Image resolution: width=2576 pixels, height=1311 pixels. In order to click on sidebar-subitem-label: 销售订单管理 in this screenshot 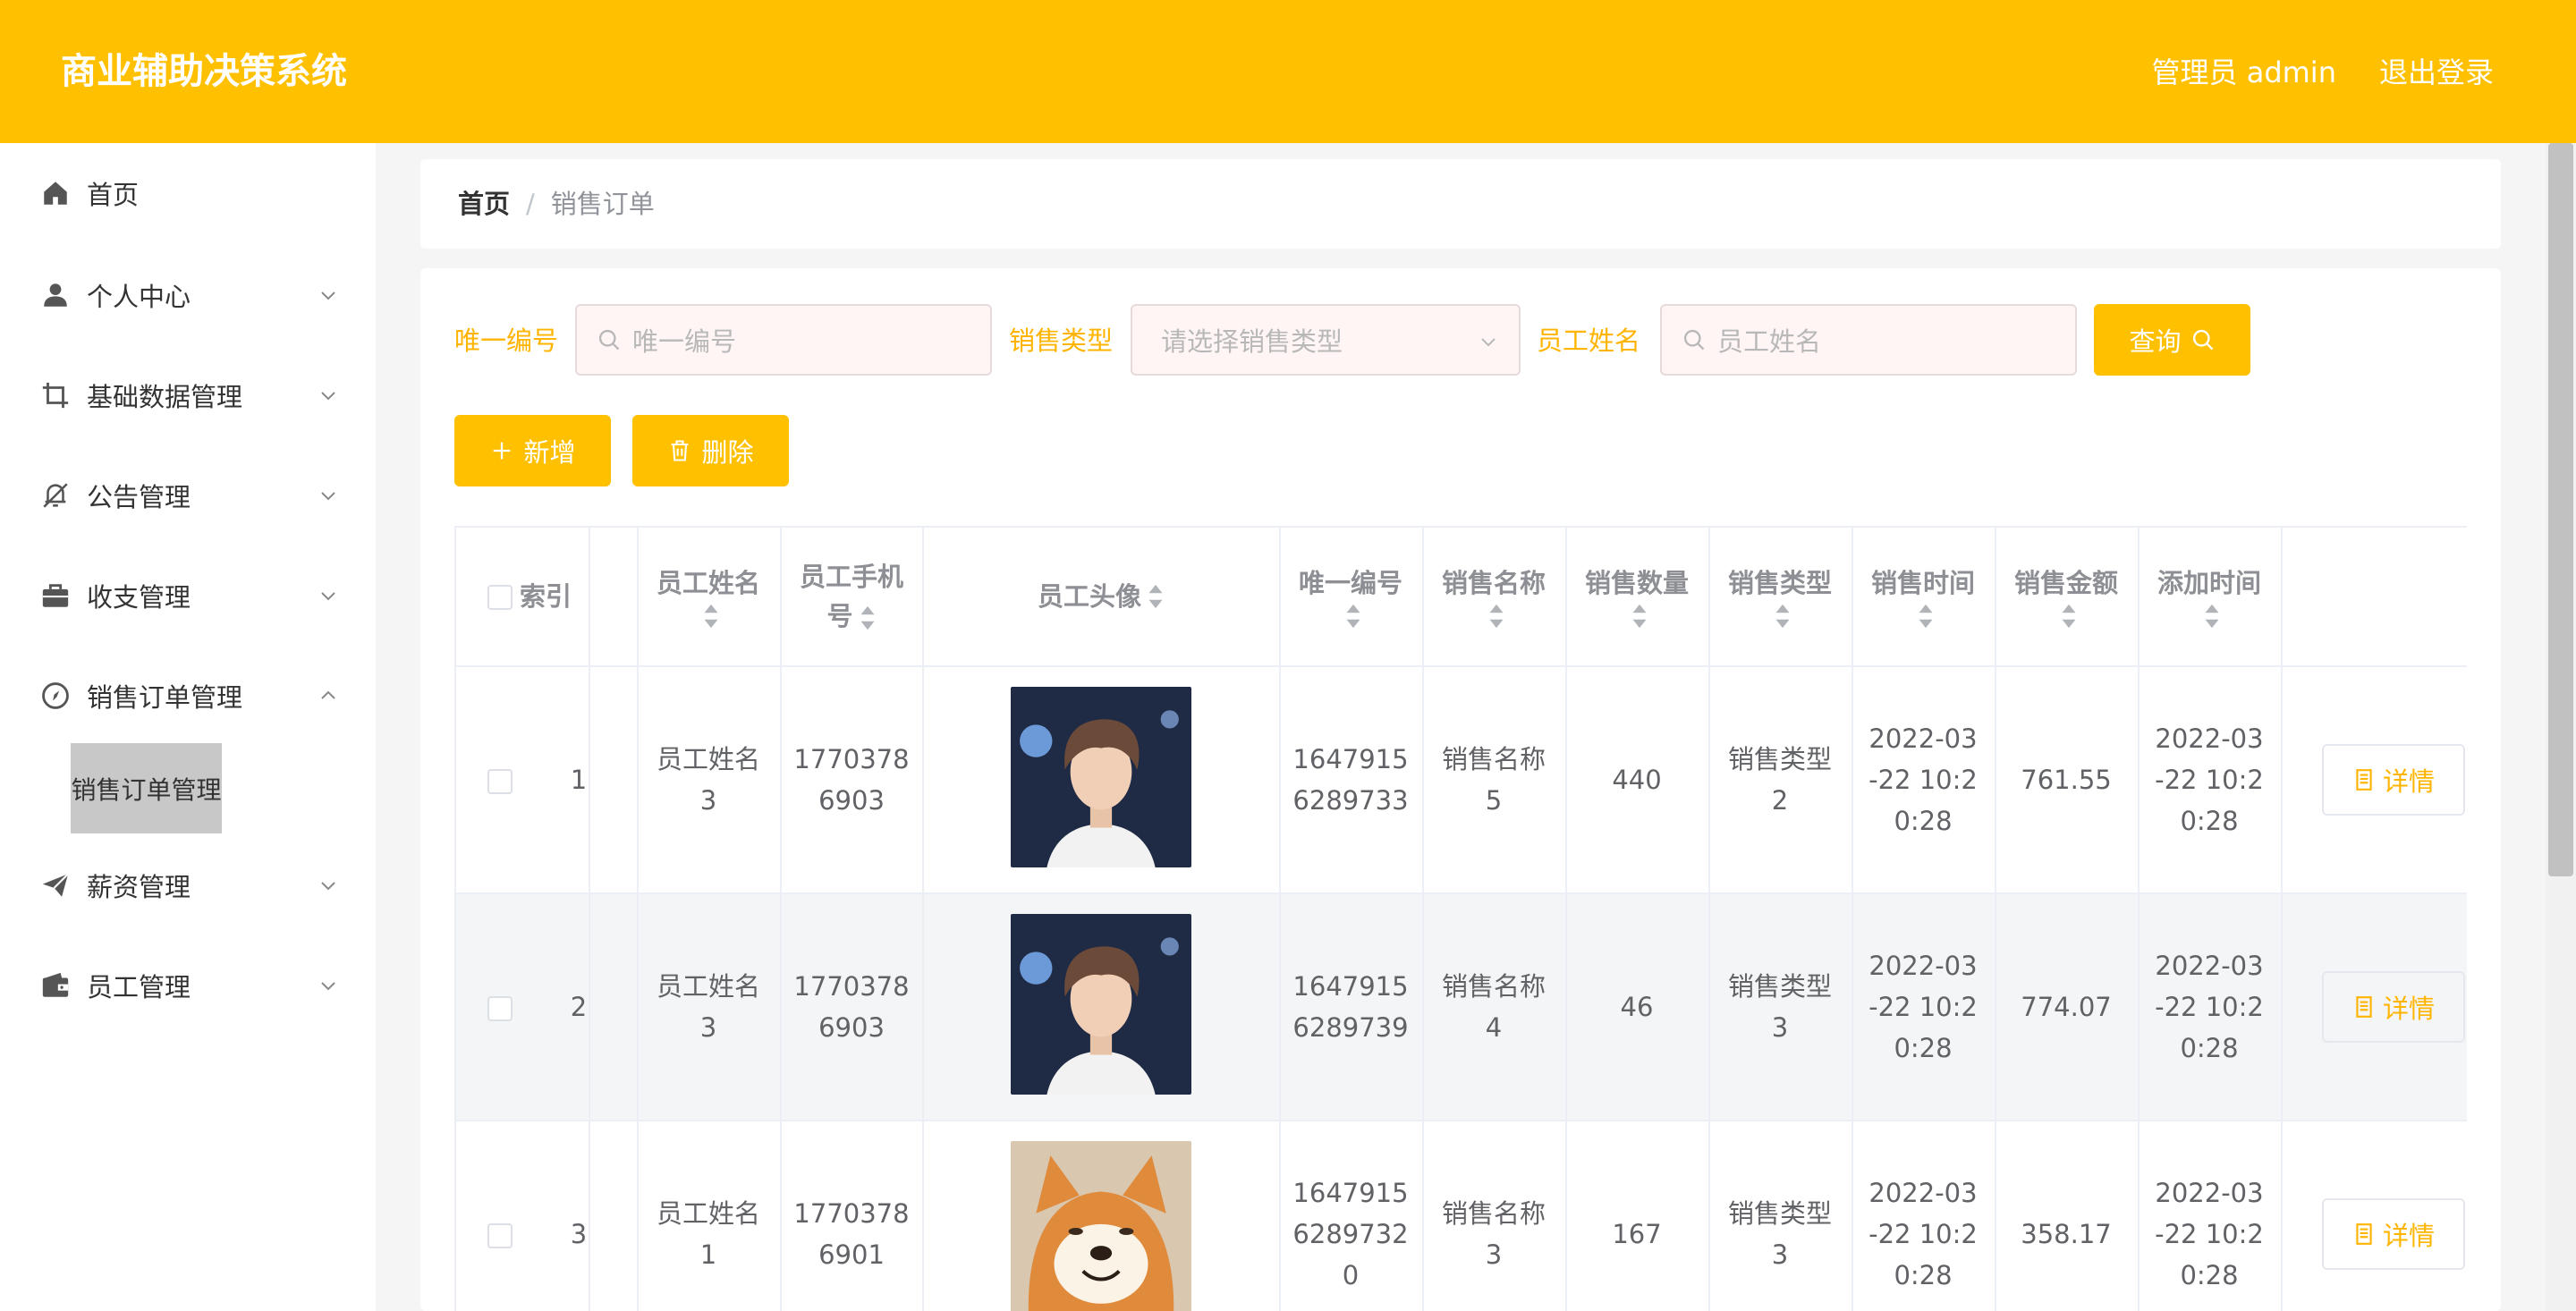, I will do `click(146, 789)`.